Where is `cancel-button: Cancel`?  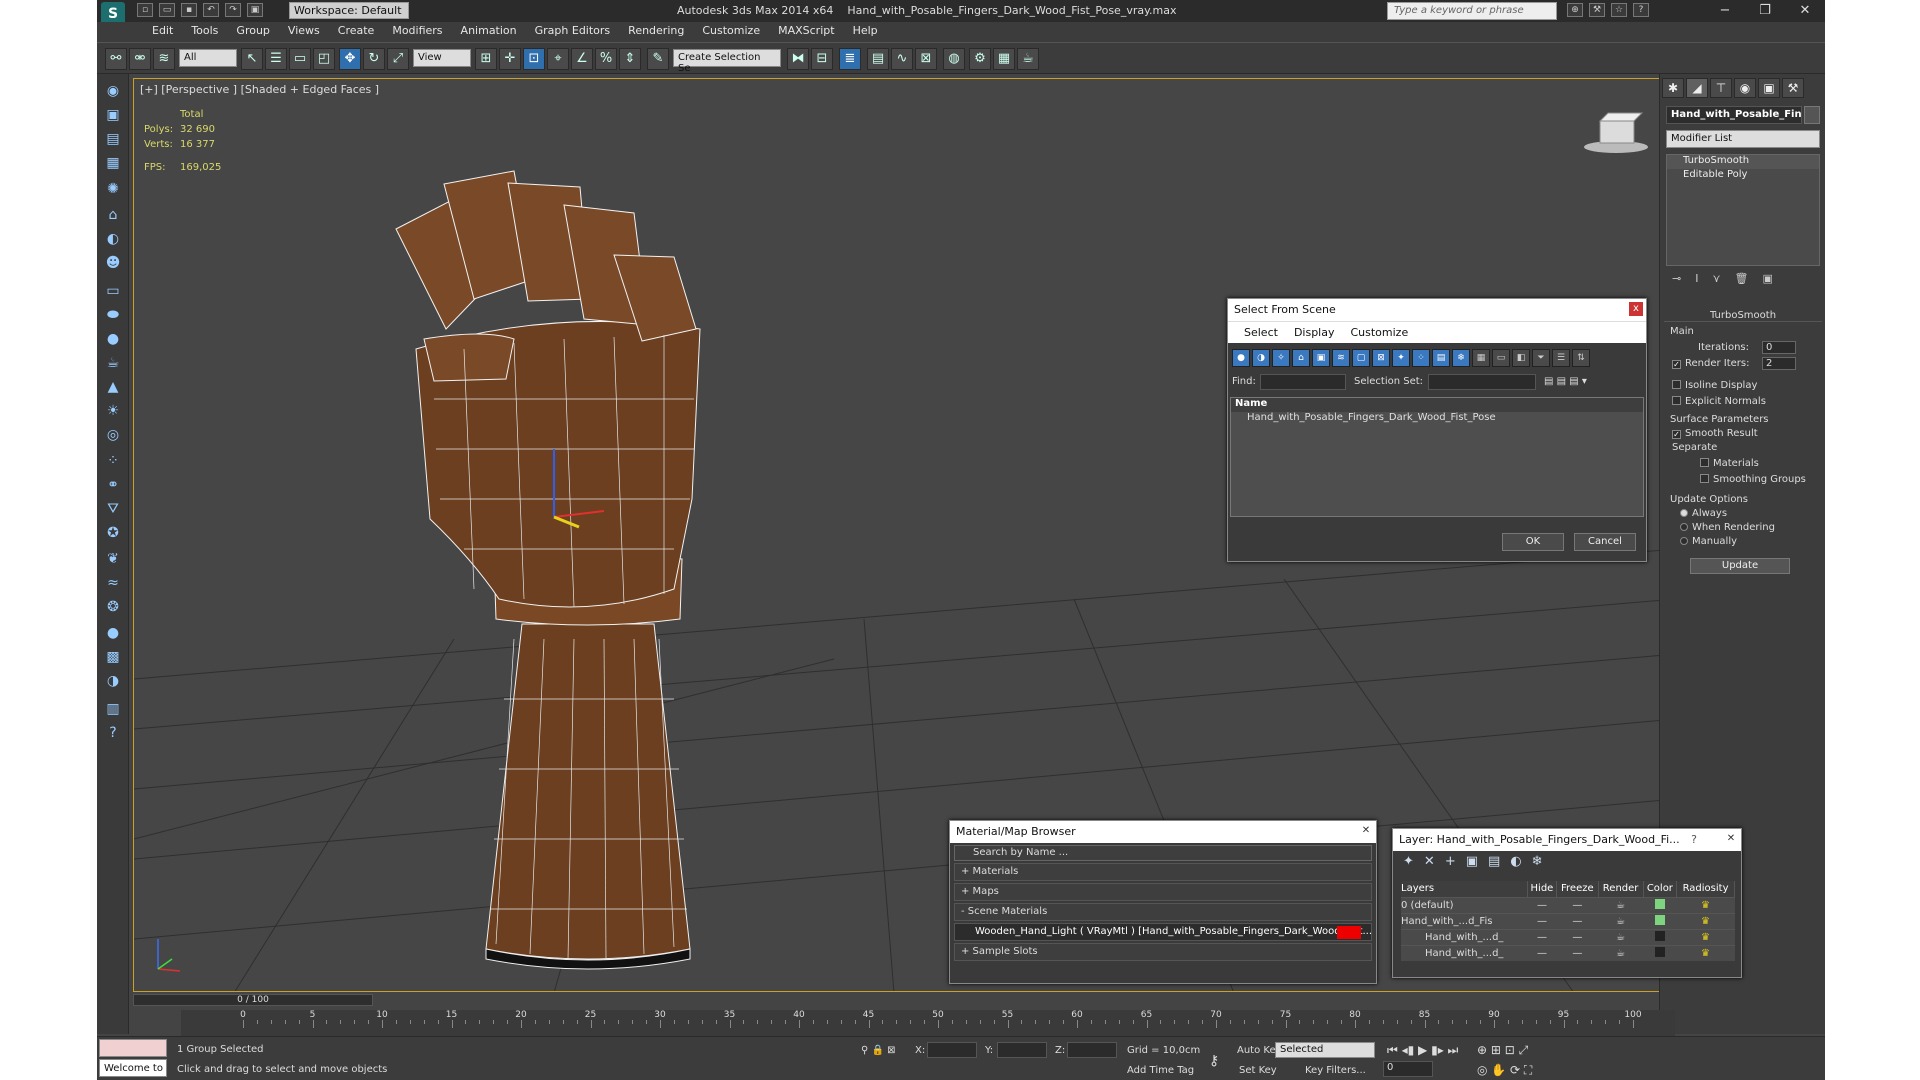 cancel-button: Cancel is located at coordinates (1605, 542).